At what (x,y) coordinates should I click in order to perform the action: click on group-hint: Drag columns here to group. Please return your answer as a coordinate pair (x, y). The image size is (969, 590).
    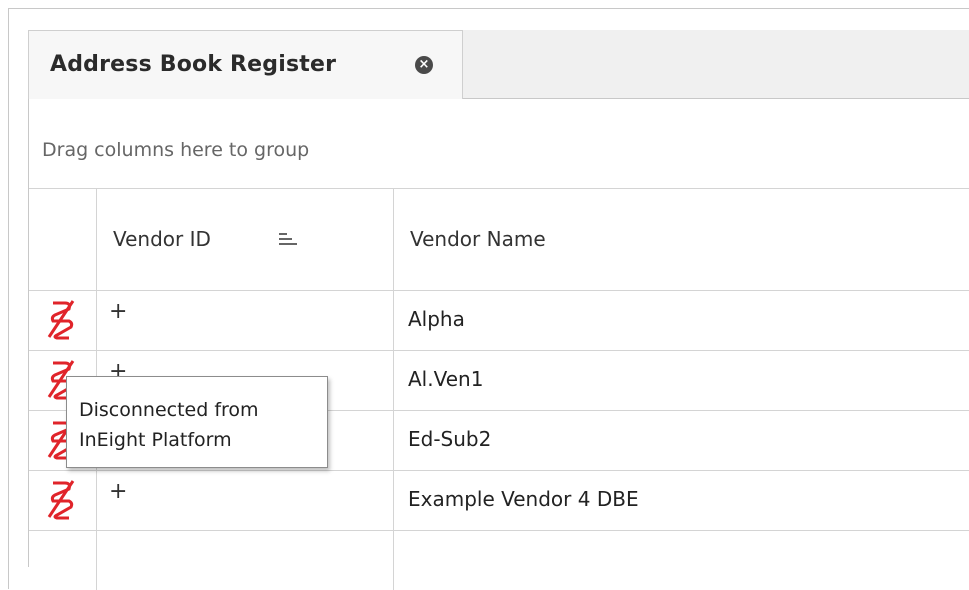
    Looking at the image, I should click on (176, 150).